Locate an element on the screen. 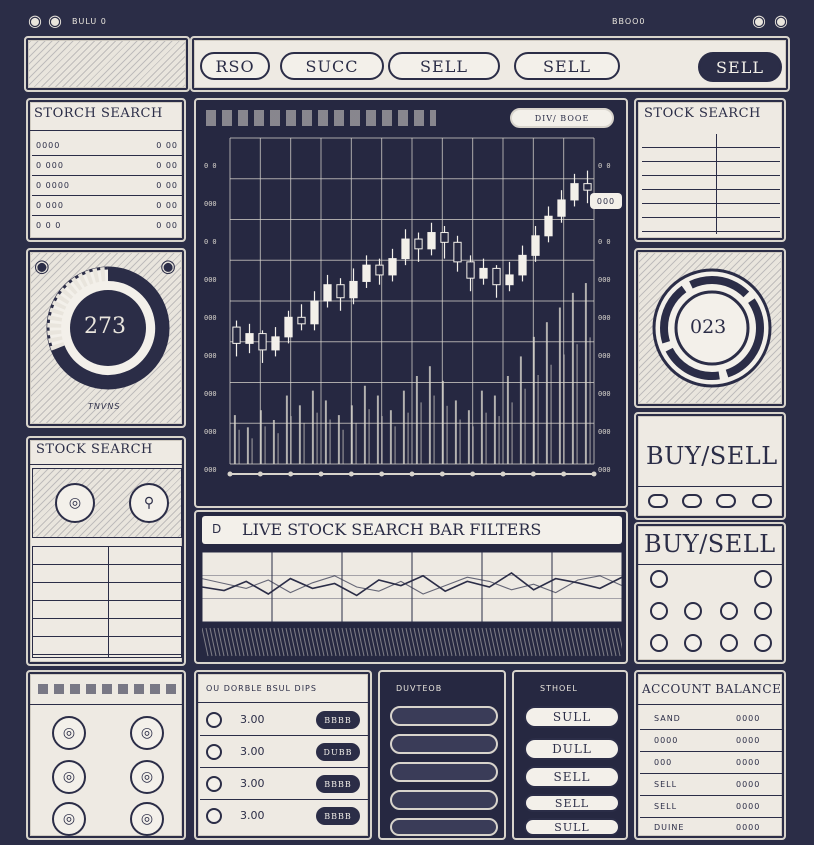  chart-range-button: DIV/ BOOE is located at coordinates (562, 118).